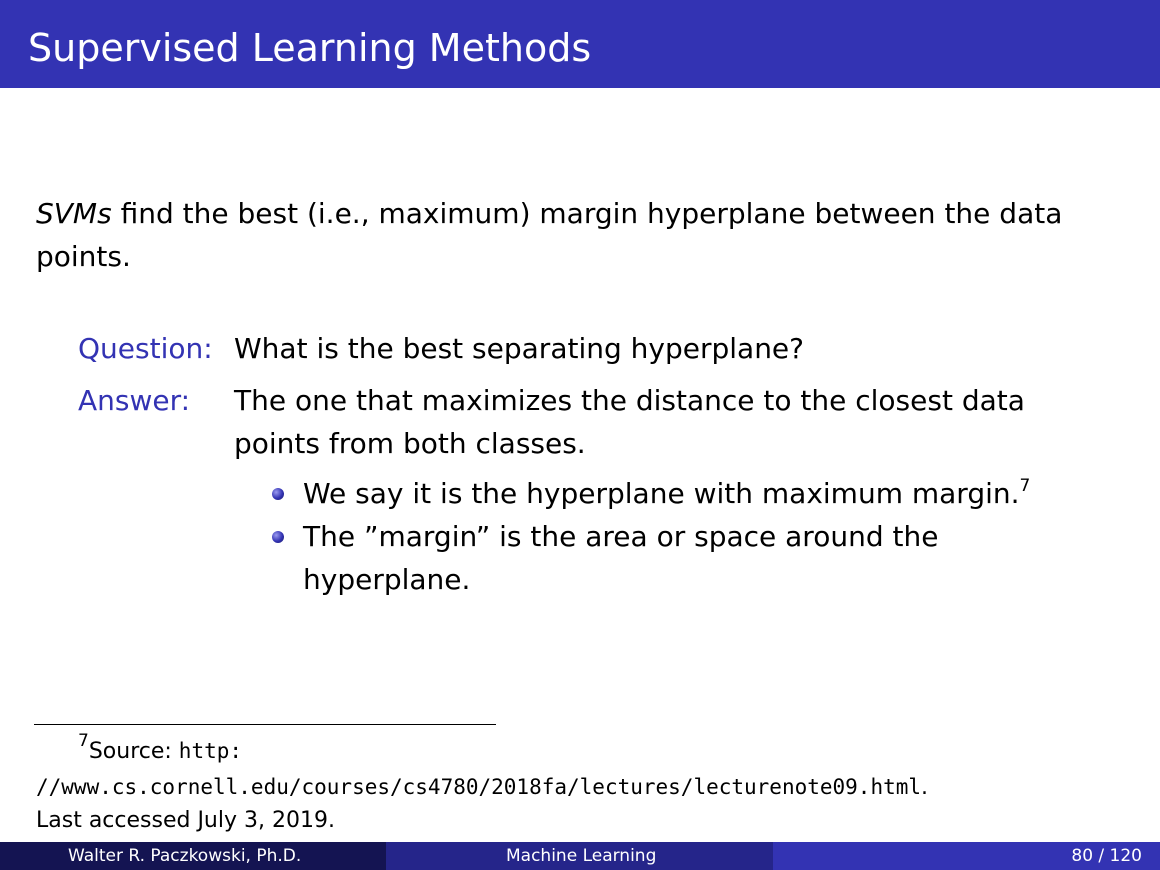 The width and height of the screenshot is (1160, 870). What do you see at coordinates (210, 751) in the screenshot?
I see `footnote-url-part1: http:` at bounding box center [210, 751].